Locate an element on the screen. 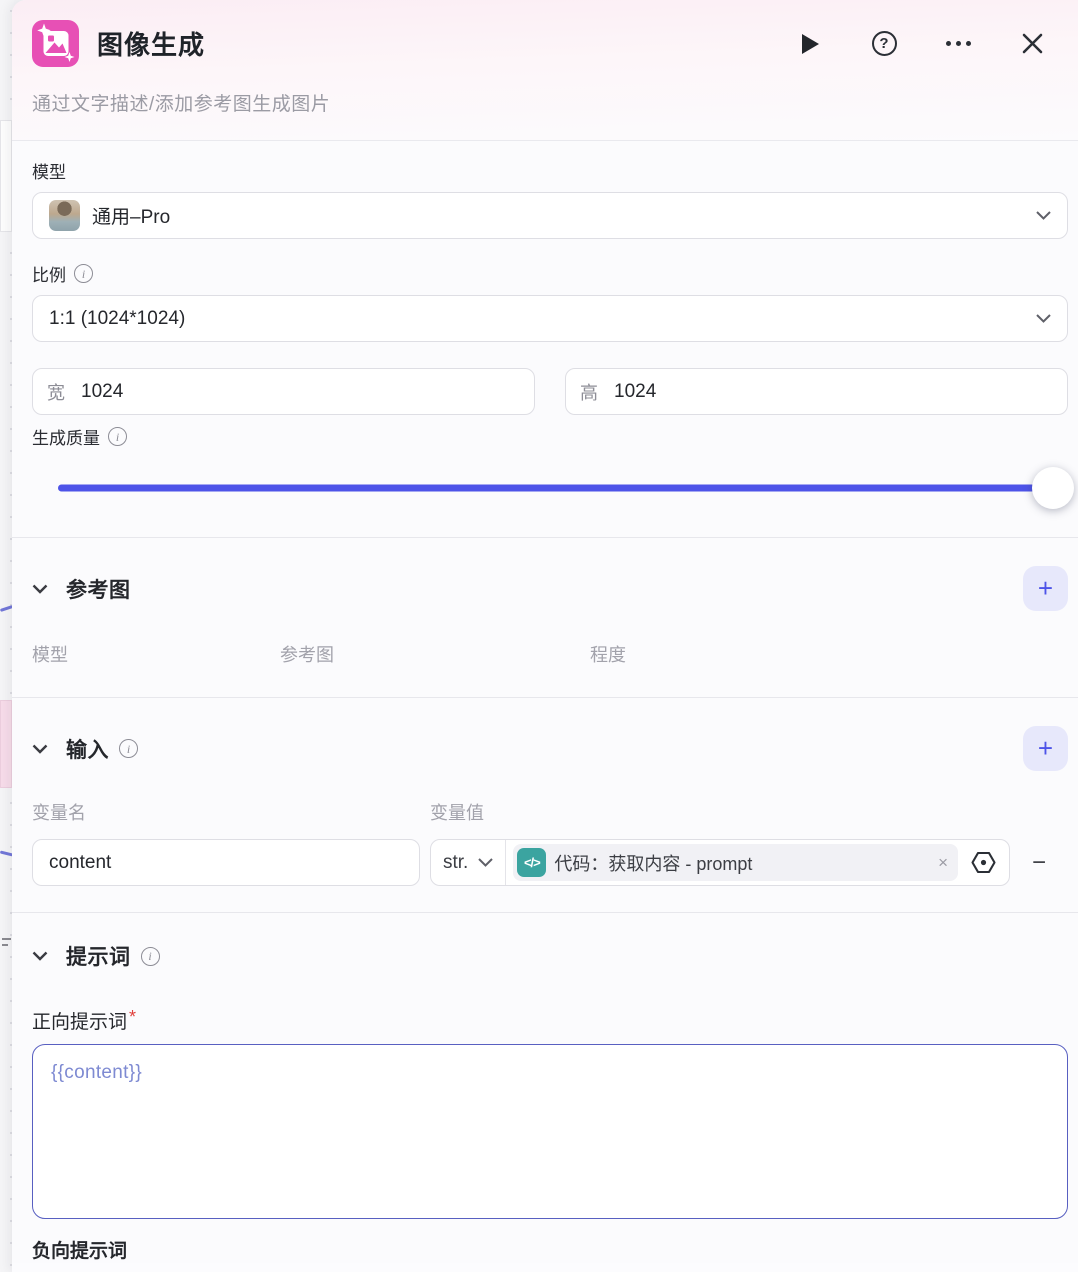 The width and height of the screenshot is (1078, 1272). height-field: 高 is located at coordinates (816, 391).